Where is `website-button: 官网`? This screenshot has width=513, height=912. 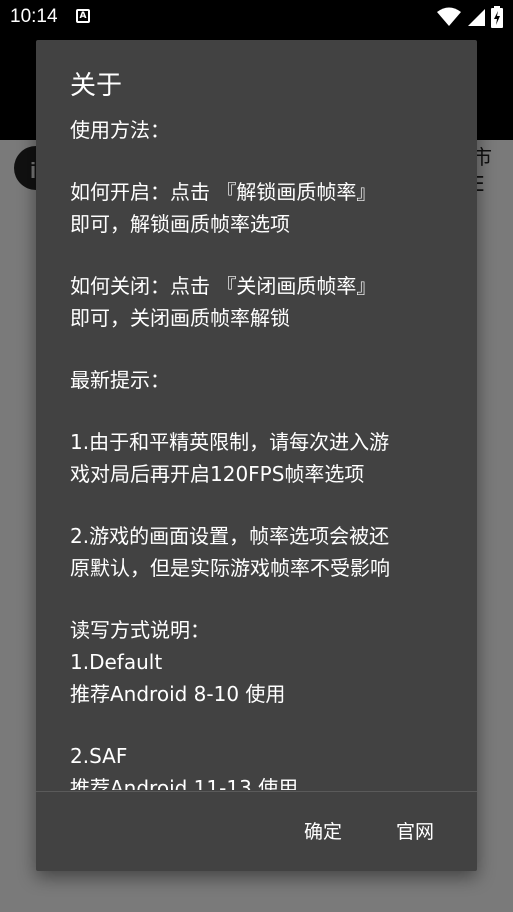 website-button: 官网 is located at coordinates (415, 832).